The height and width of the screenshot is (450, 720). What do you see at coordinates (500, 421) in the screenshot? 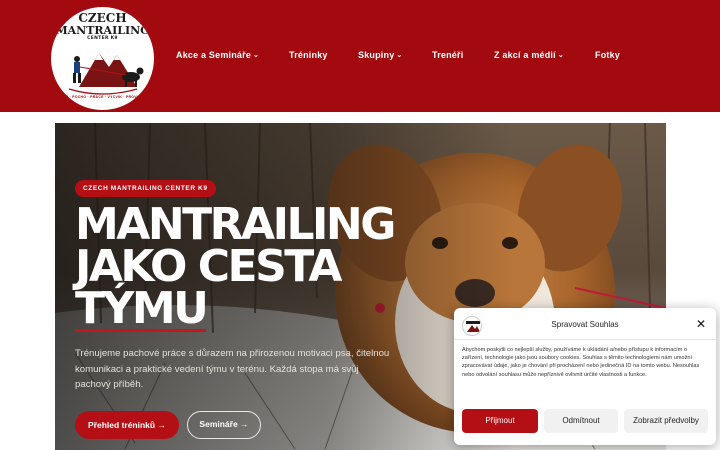
I see `accept-button: Přijmout` at bounding box center [500, 421].